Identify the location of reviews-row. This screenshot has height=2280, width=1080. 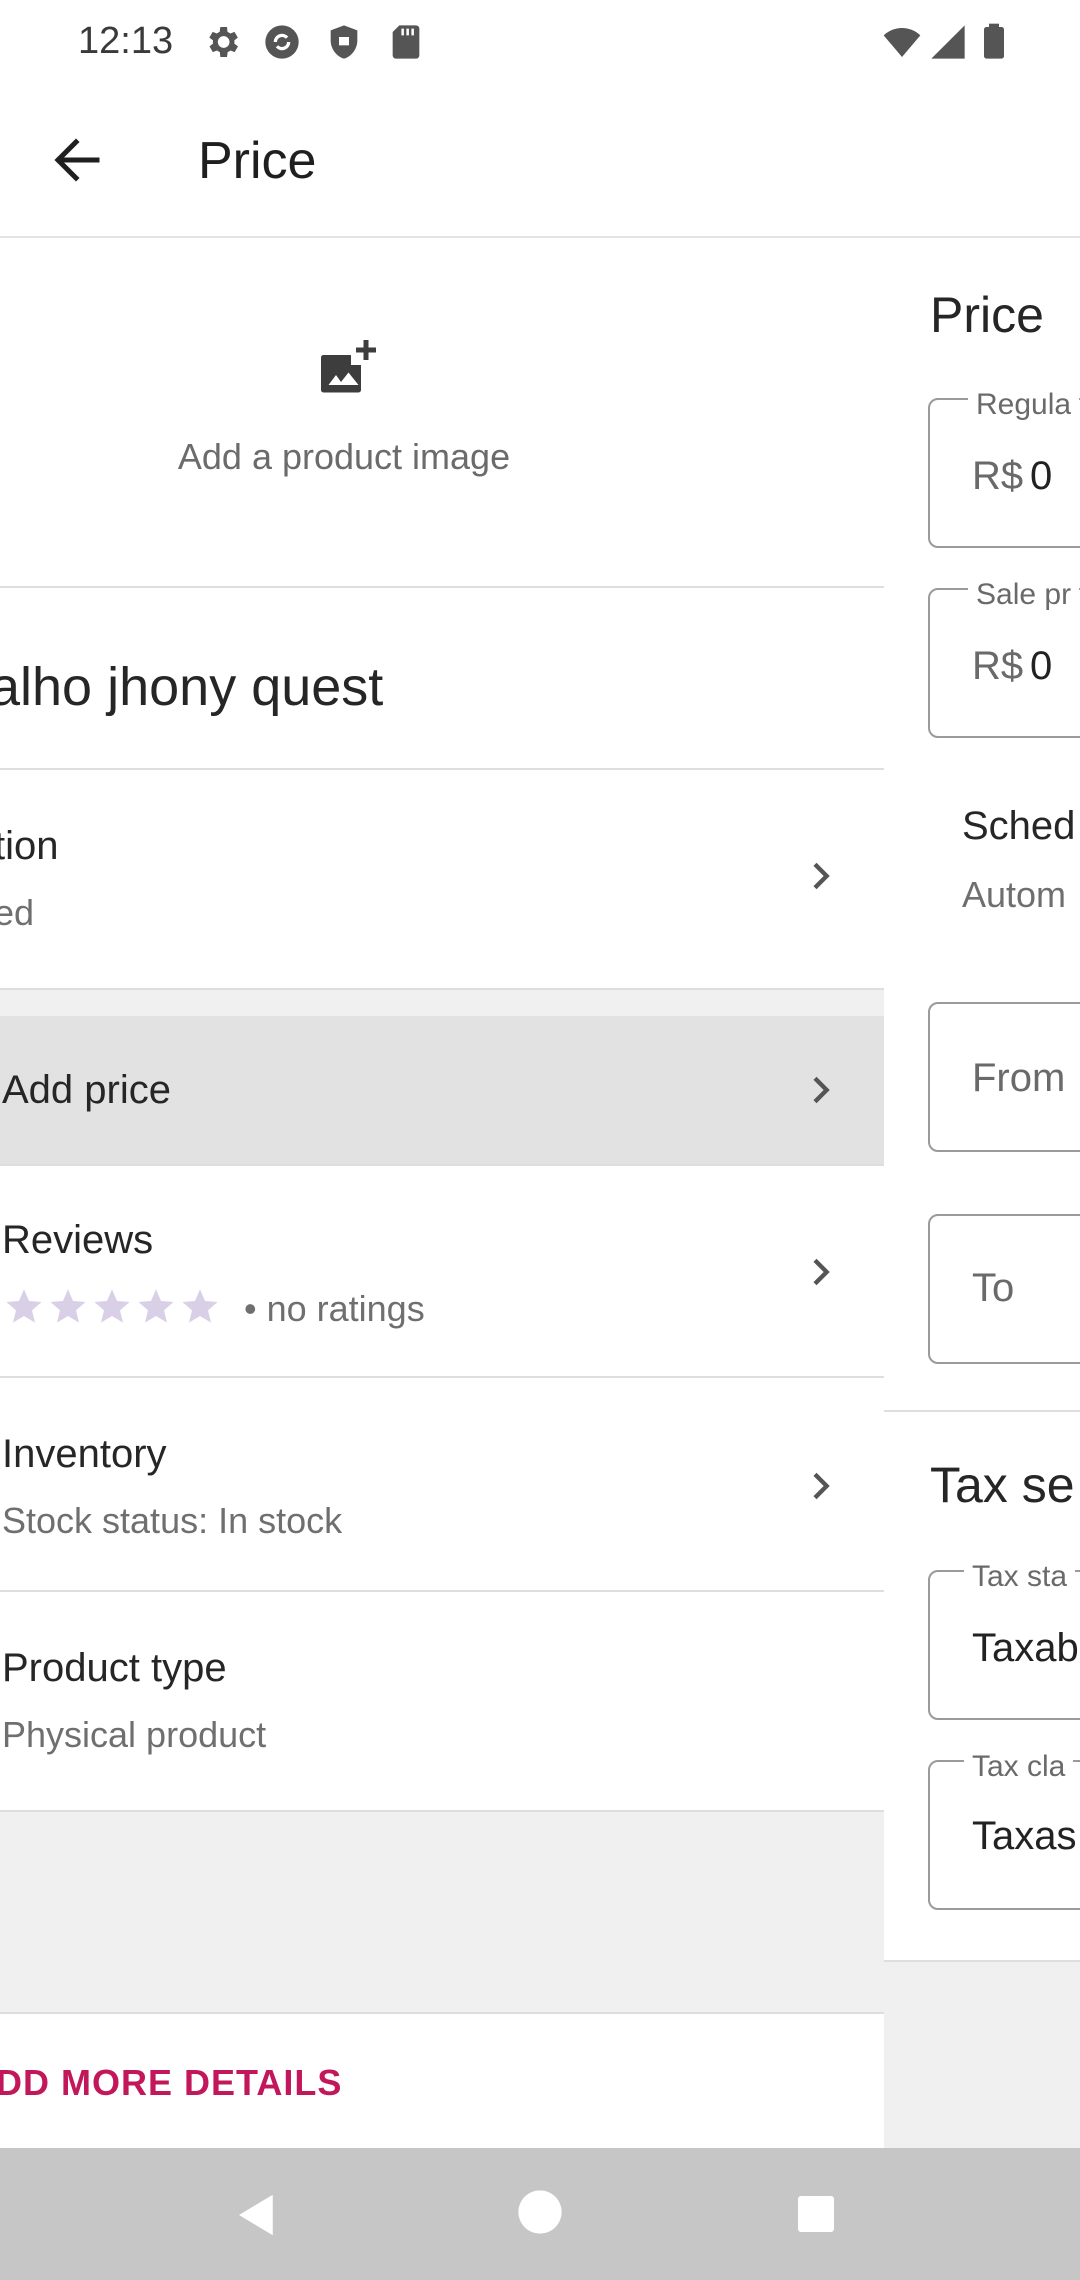
(442, 1271).